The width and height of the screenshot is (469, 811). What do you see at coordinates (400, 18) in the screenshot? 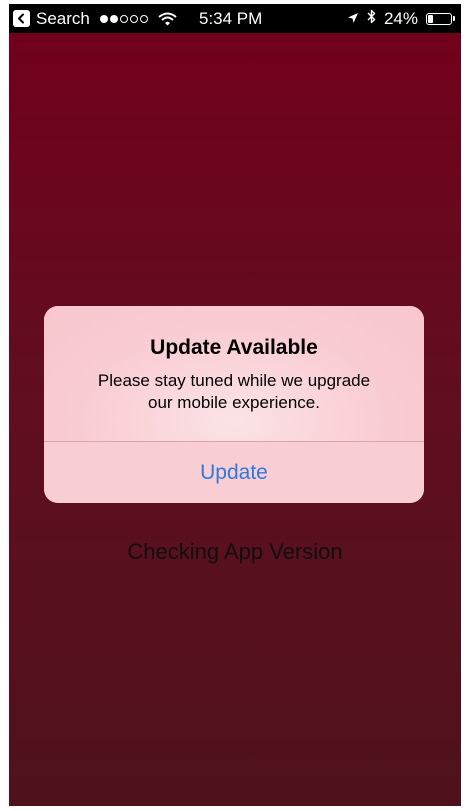
I see `battery-percentage: 24%` at bounding box center [400, 18].